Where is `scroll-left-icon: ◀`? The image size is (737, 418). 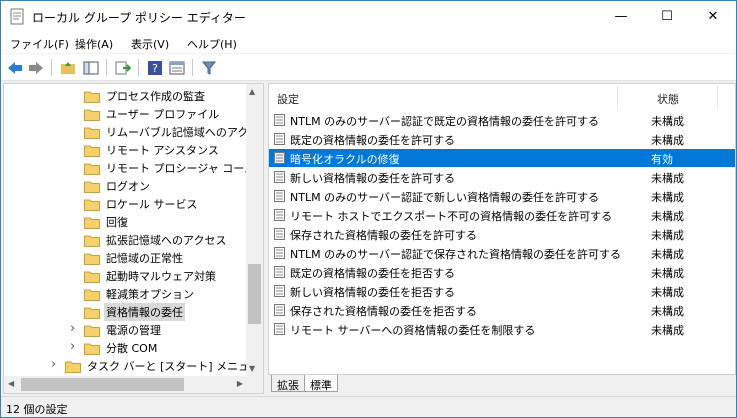 scroll-left-icon: ◀ is located at coordinates (11, 383).